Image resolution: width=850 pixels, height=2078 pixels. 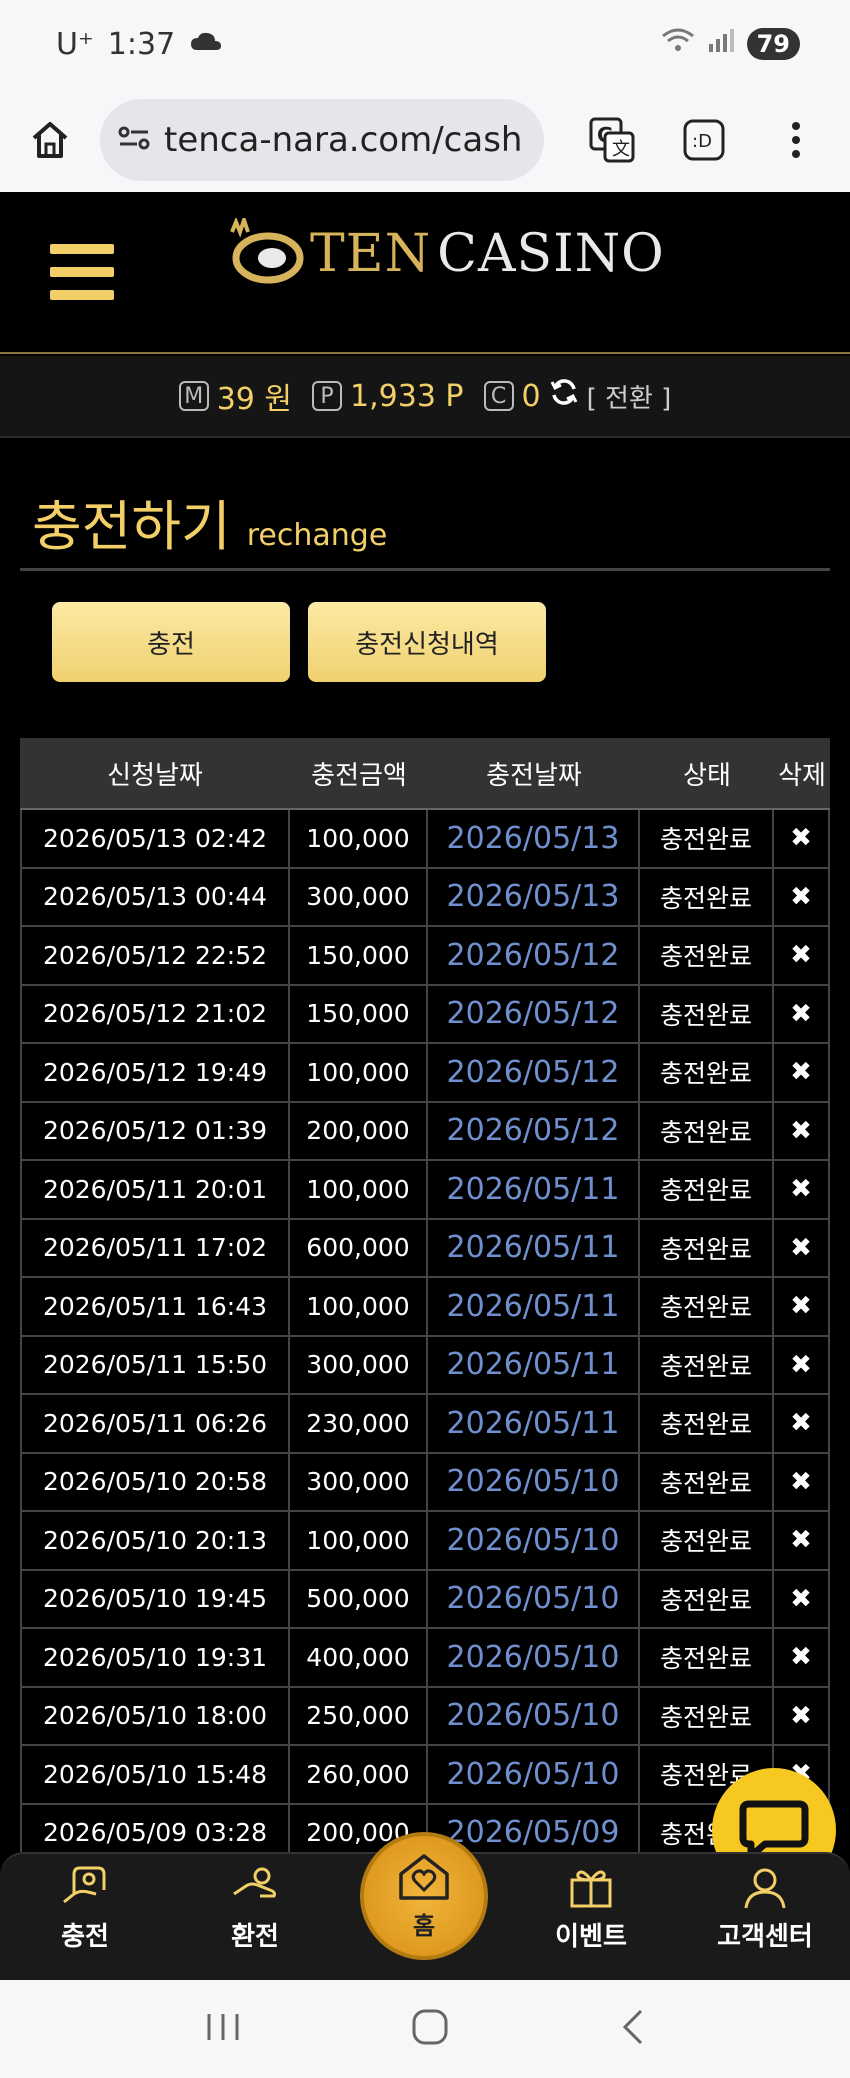 I want to click on address-bar: tenca-nara.com/cash, so click(x=322, y=140).